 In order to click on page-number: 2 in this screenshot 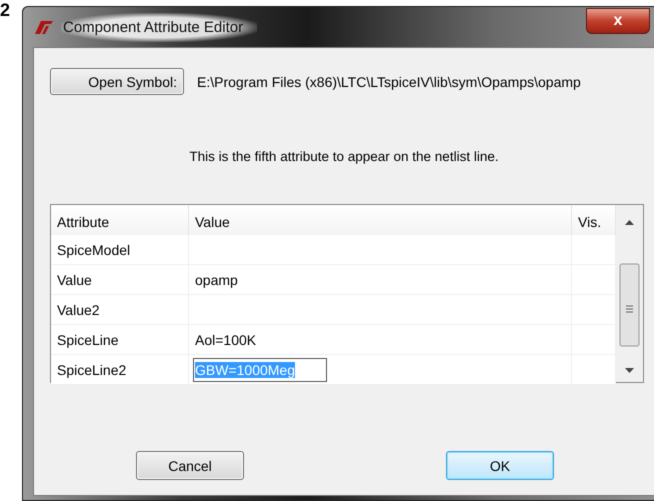, I will do `click(6, 10)`.